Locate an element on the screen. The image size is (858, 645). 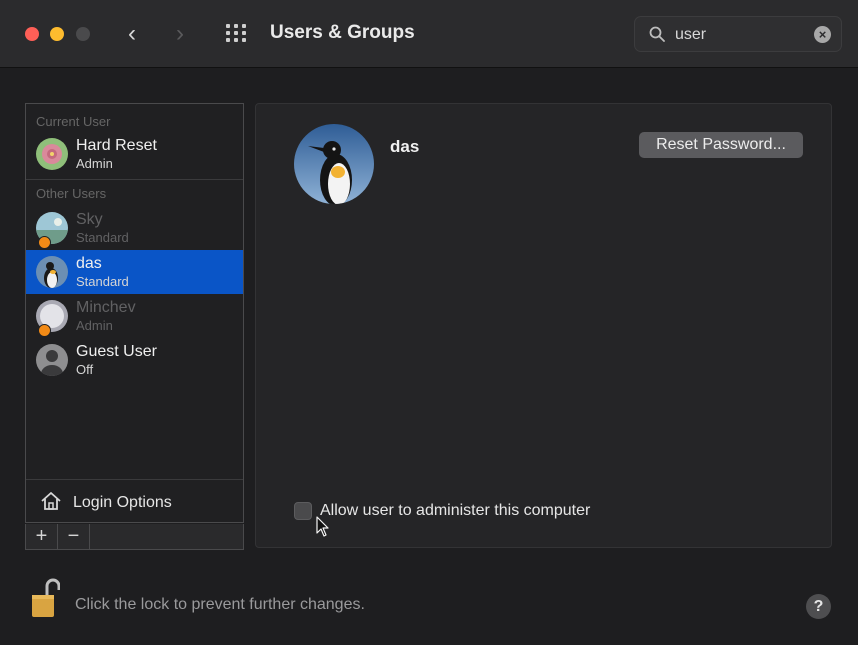
unlocked-padlock-icon is located at coordinates (45, 598).